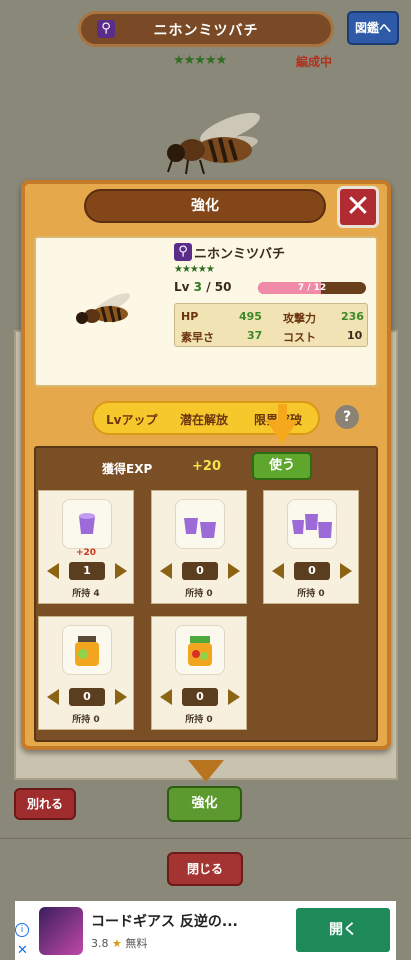 The height and width of the screenshot is (960, 411). Describe the element at coordinates (373, 28) in the screenshot. I see `encyclopedia-button: 図鑑へ` at that location.